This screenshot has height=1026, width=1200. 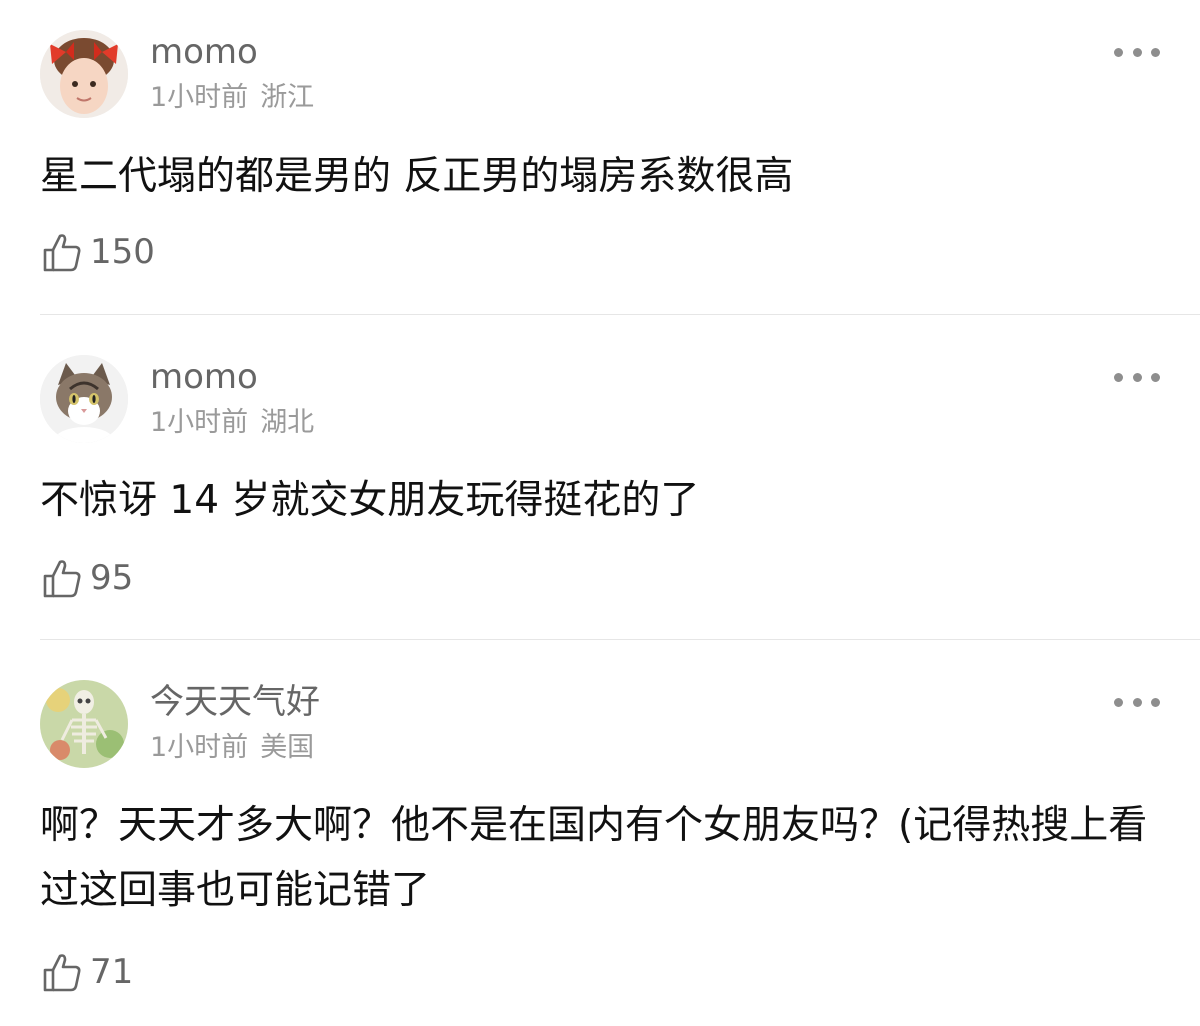 I want to click on comment-meta: 1小时前 浙江, so click(x=232, y=98).